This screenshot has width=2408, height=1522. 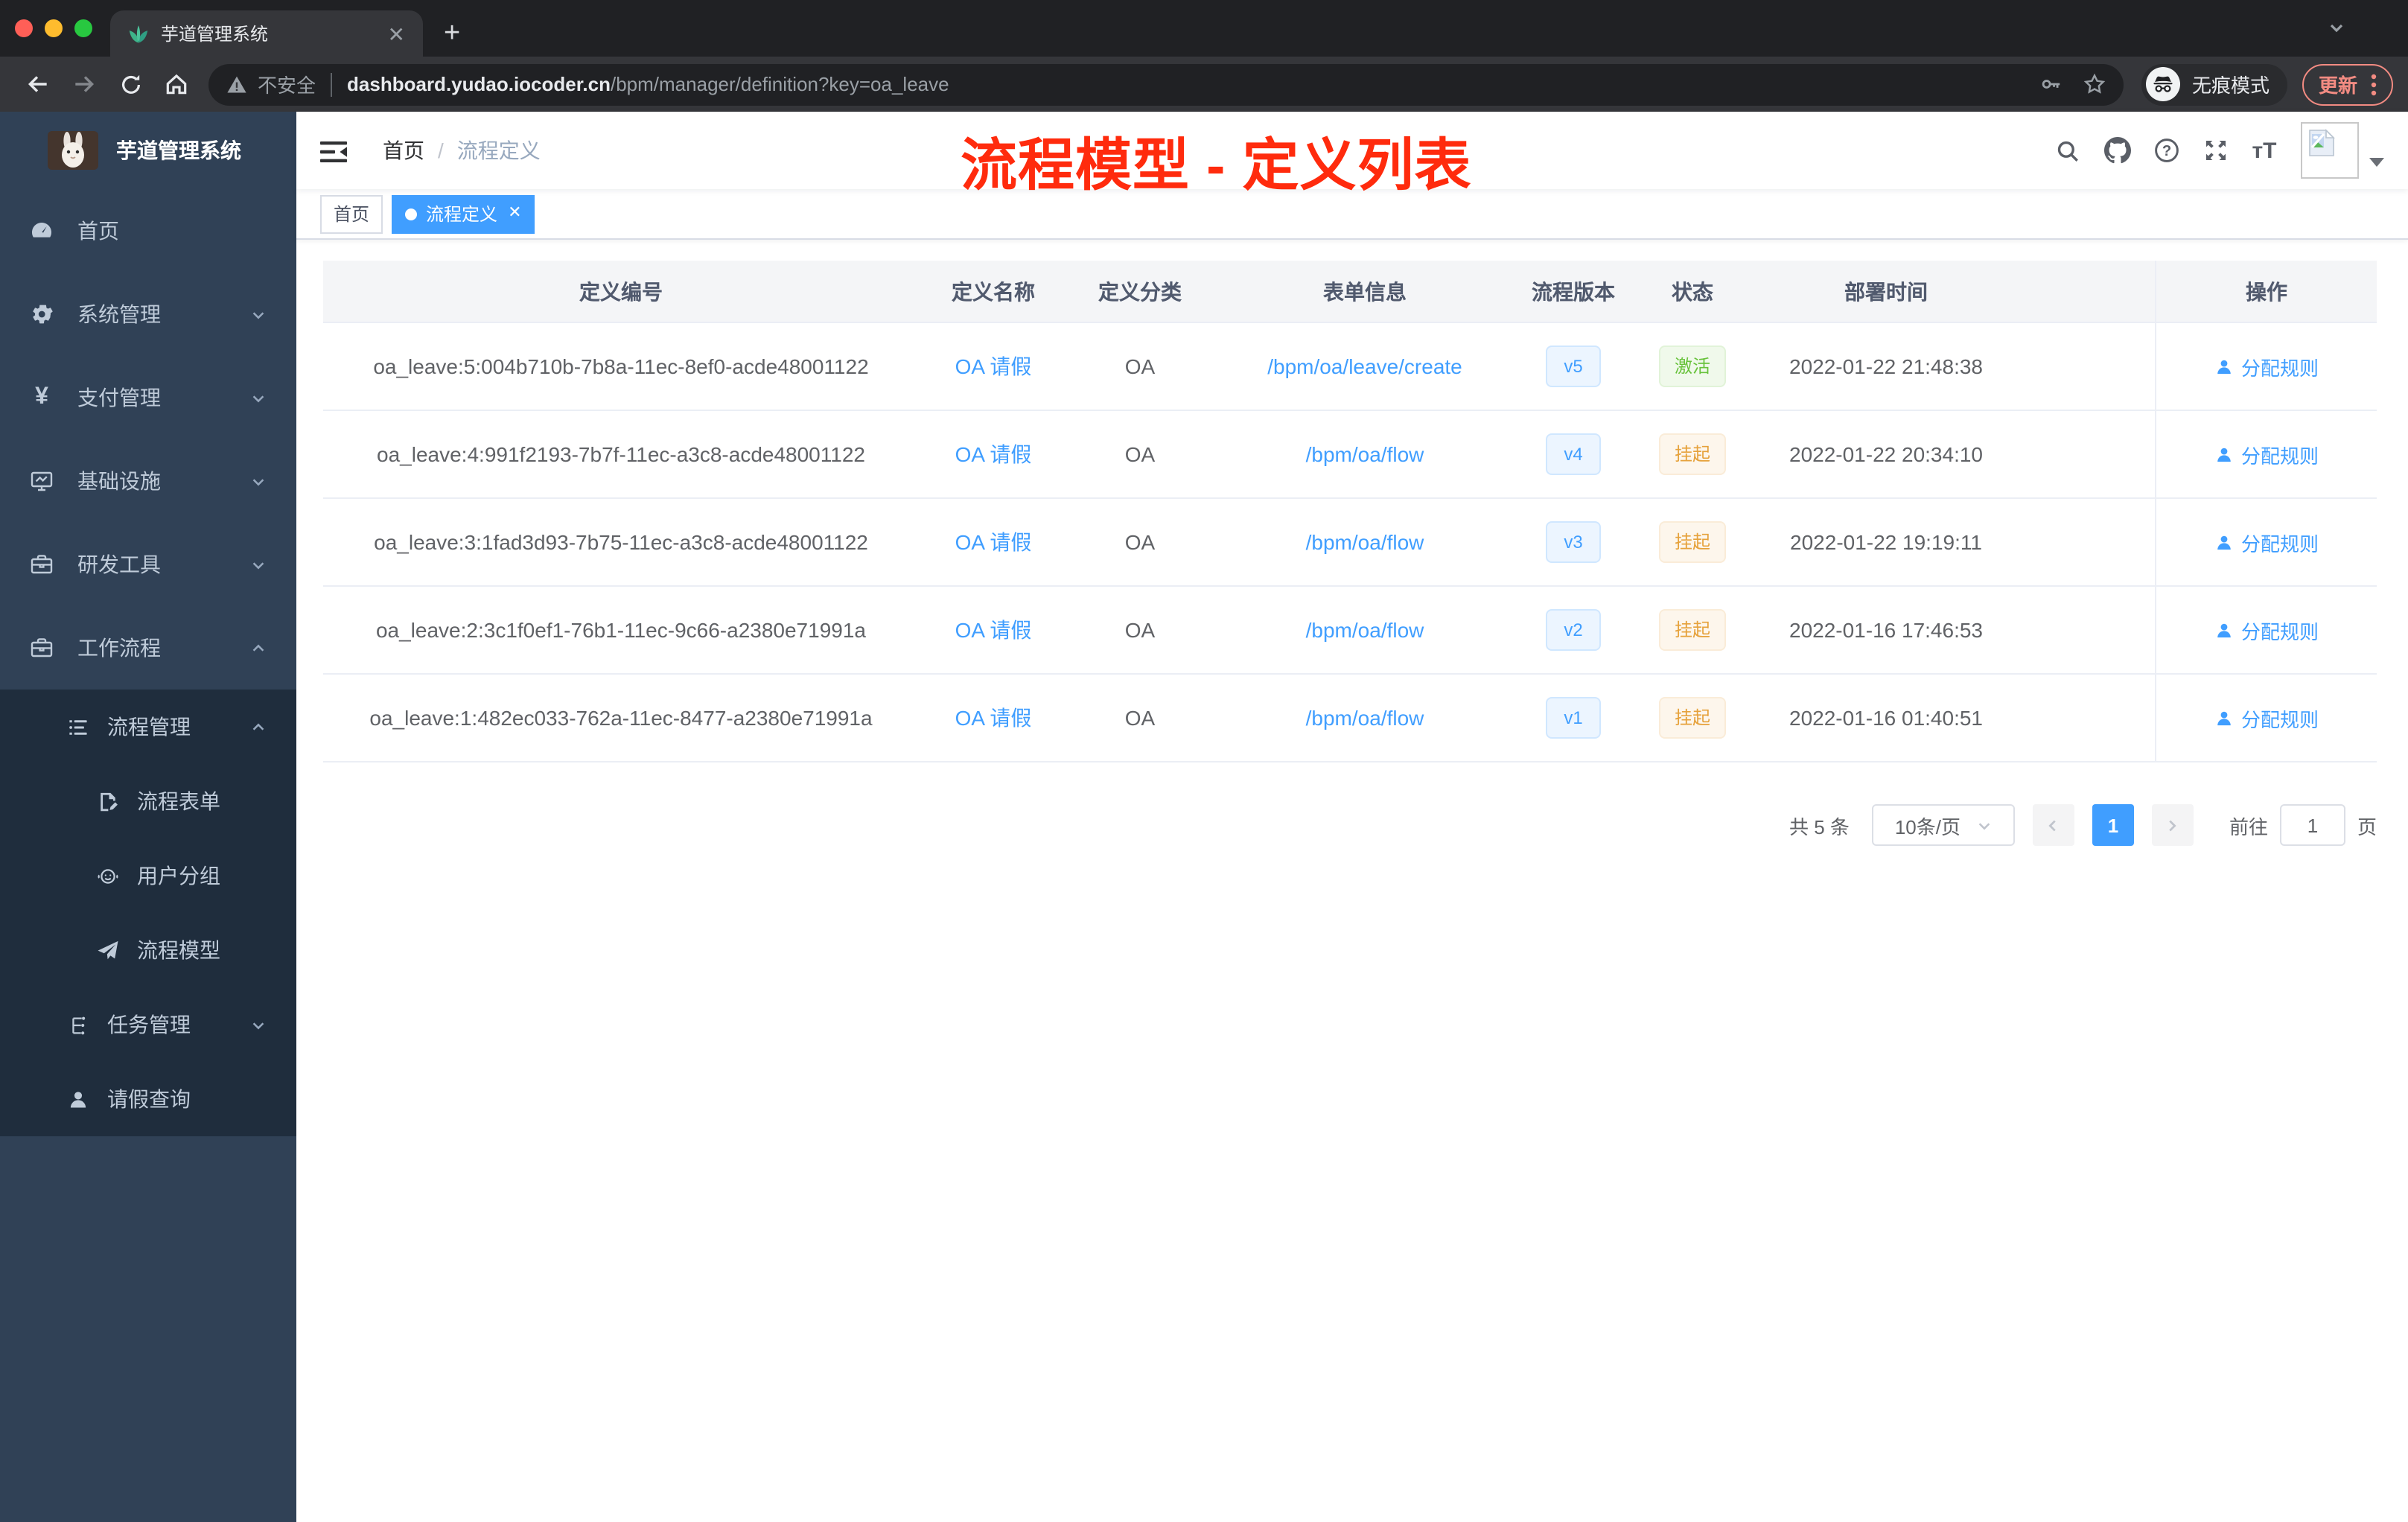 I want to click on tag-process-definition: 流程定义 ✕, so click(x=463, y=214).